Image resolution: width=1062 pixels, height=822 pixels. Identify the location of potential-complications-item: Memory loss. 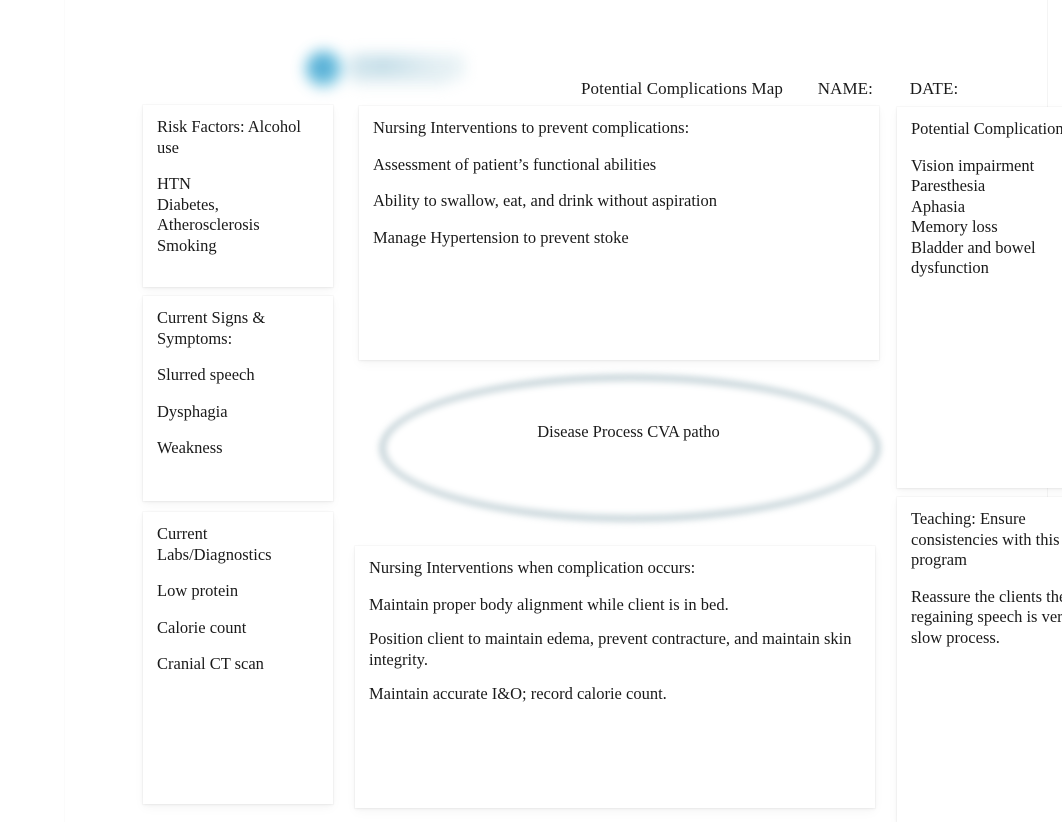
(954, 226).